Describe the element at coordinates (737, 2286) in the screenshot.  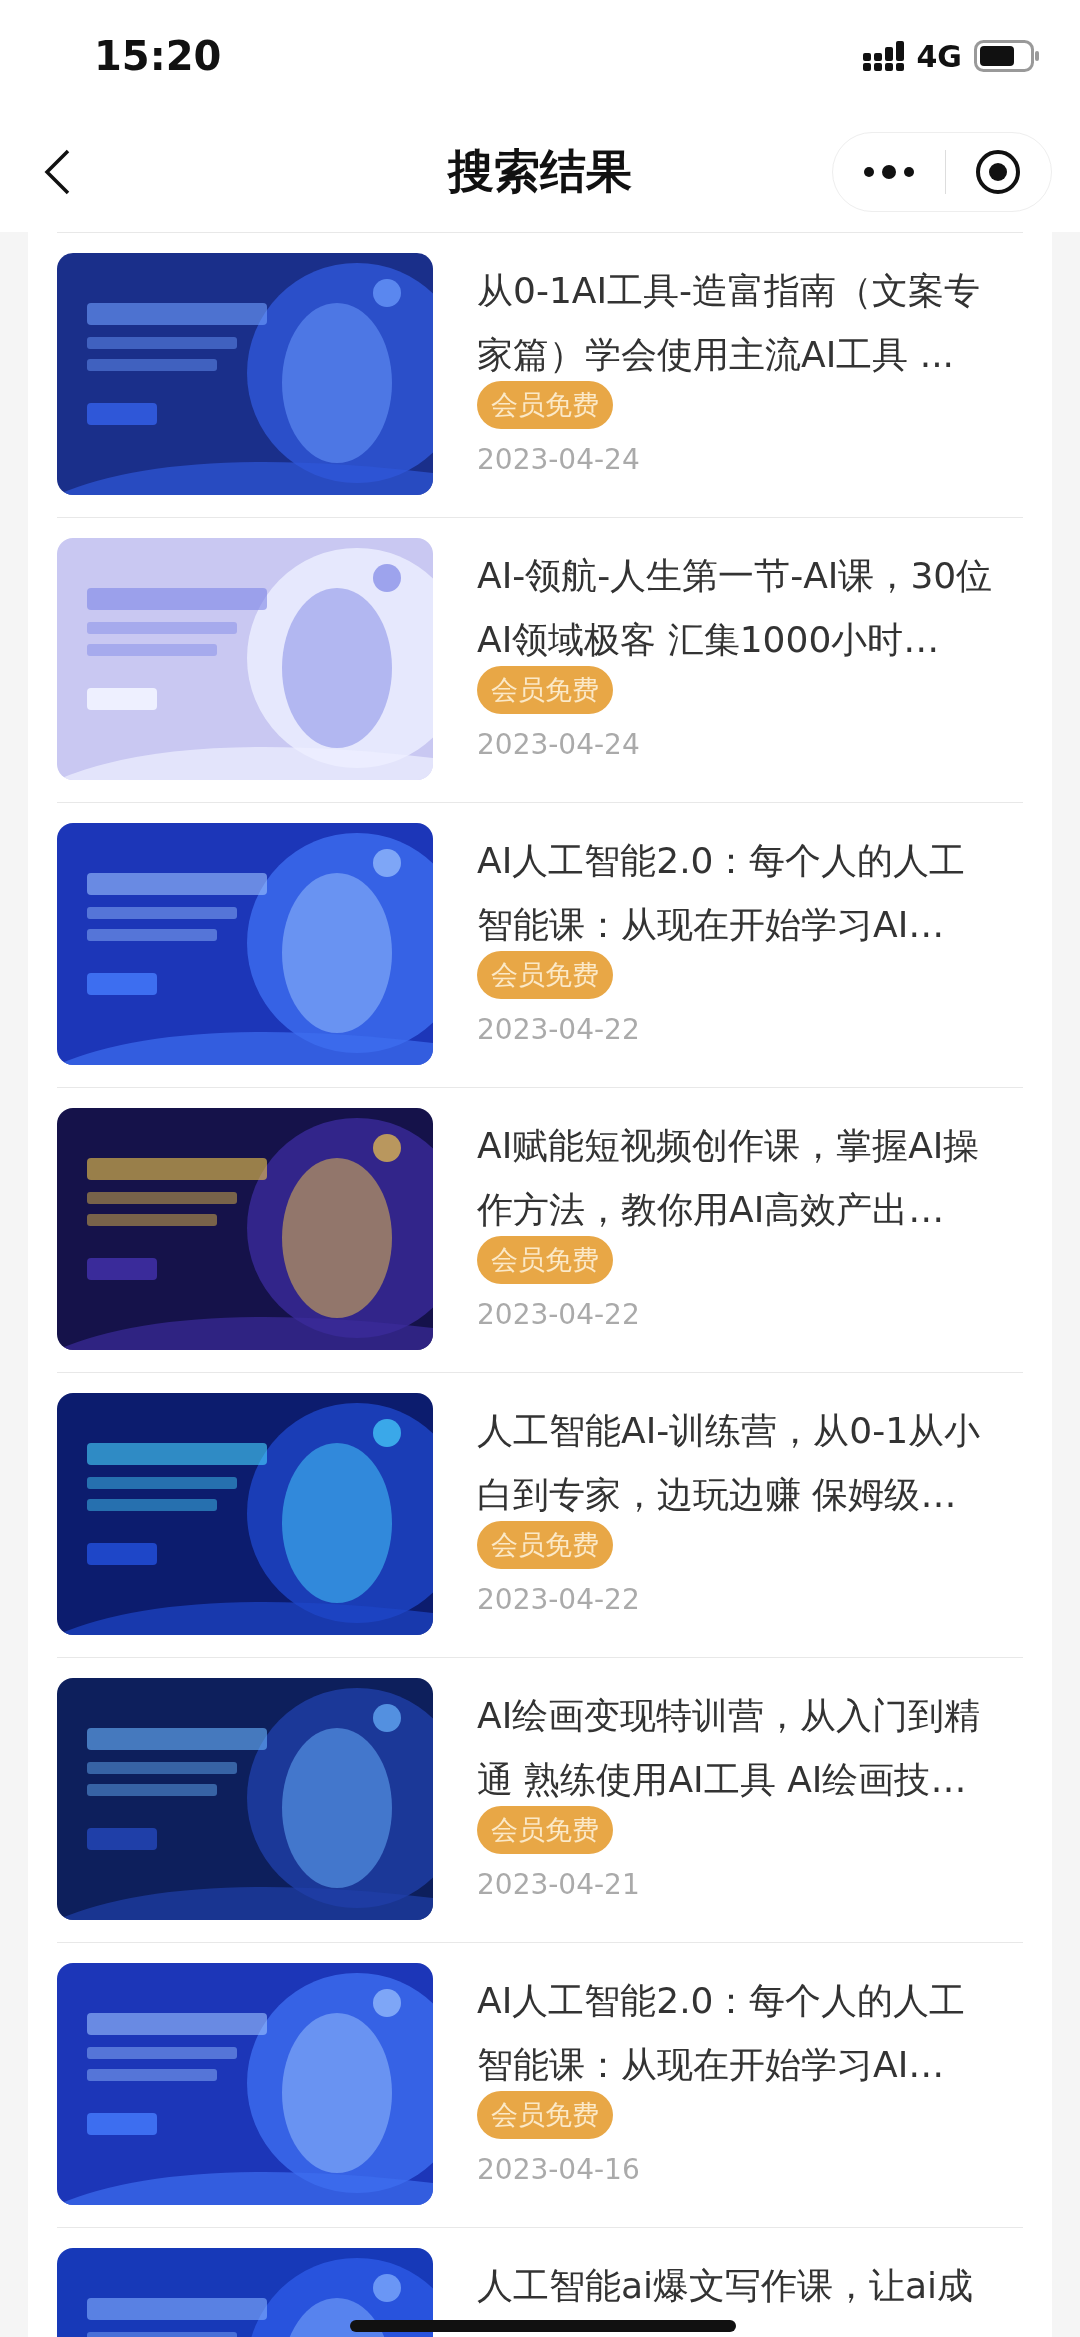
I see `result-title: 人工智能ai爆文写作课，让ai成` at that location.